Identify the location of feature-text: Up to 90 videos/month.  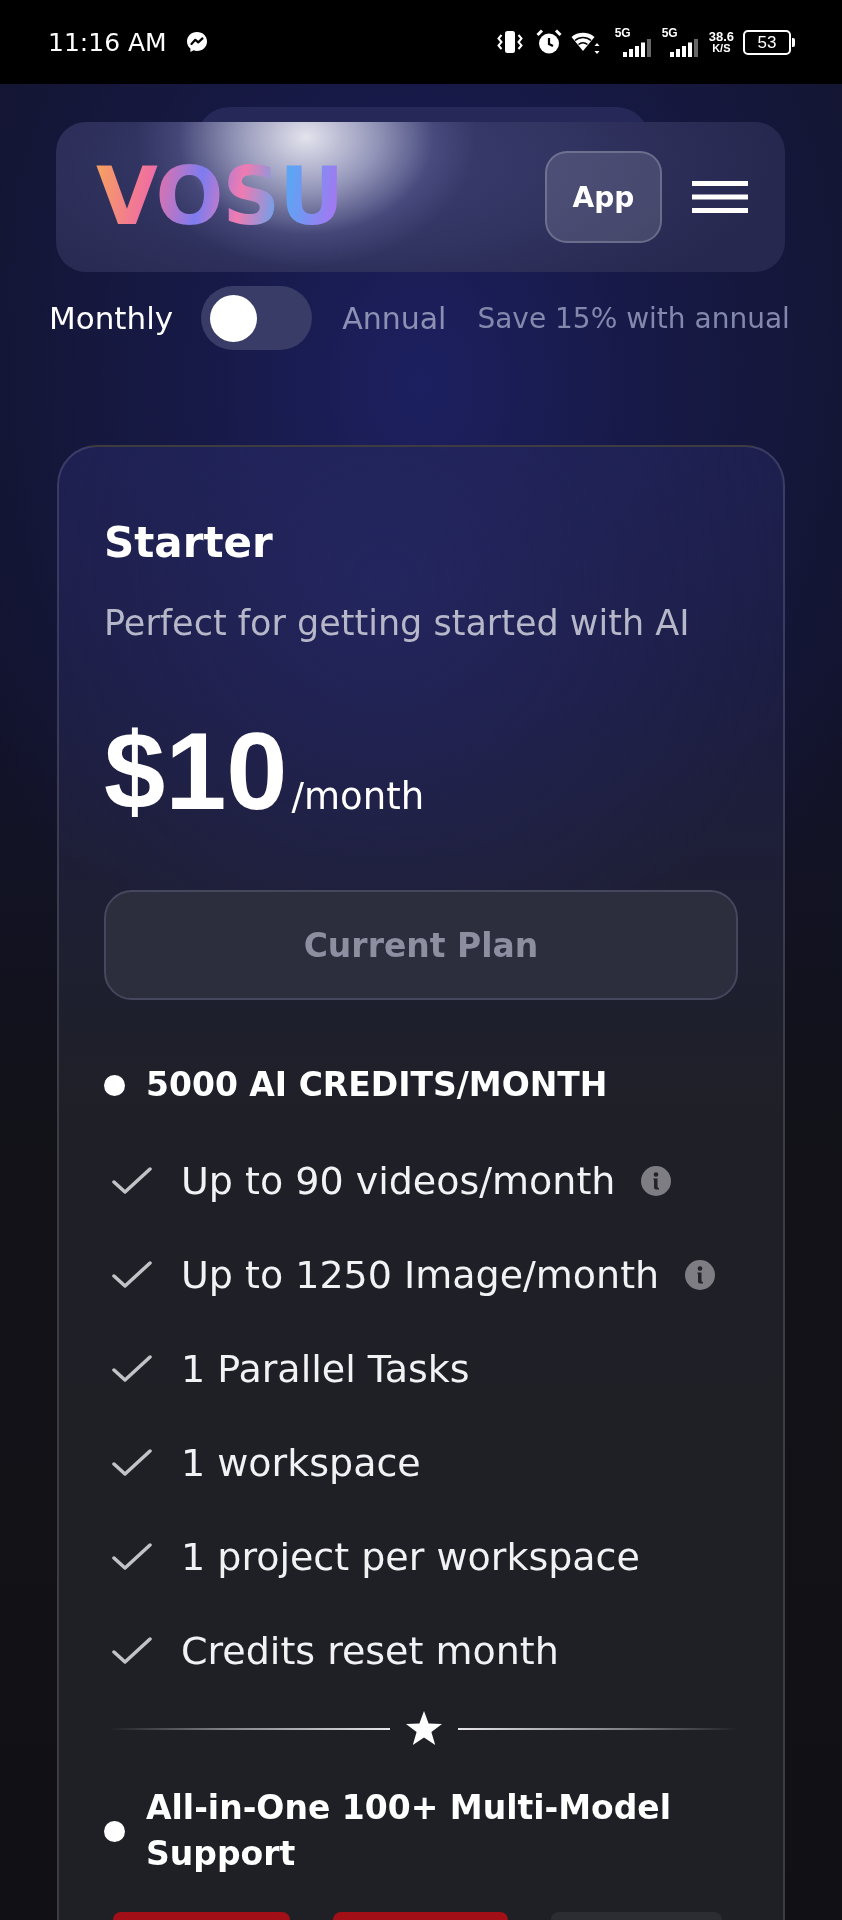
(398, 1181).